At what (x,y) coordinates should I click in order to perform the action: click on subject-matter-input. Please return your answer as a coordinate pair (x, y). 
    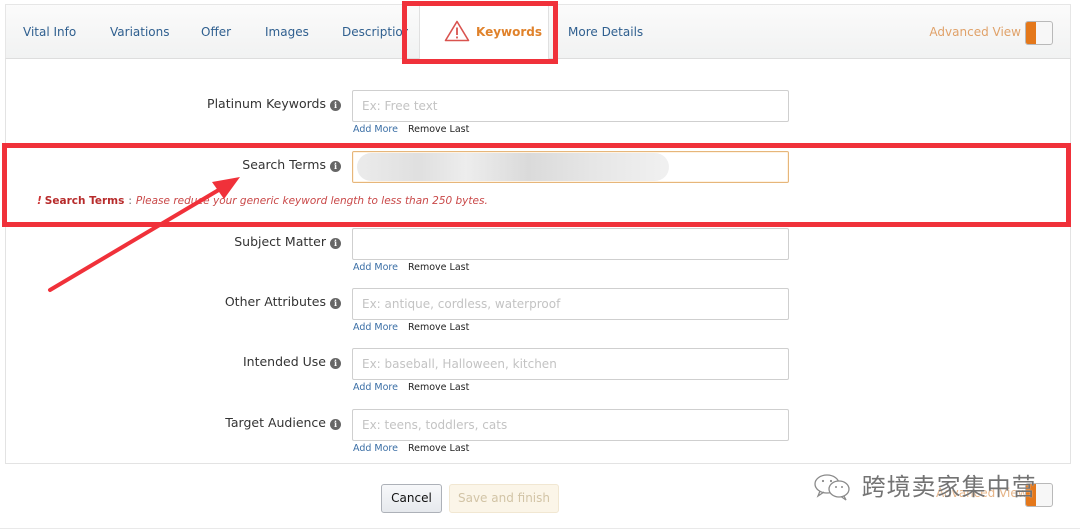
    Looking at the image, I should click on (570, 244).